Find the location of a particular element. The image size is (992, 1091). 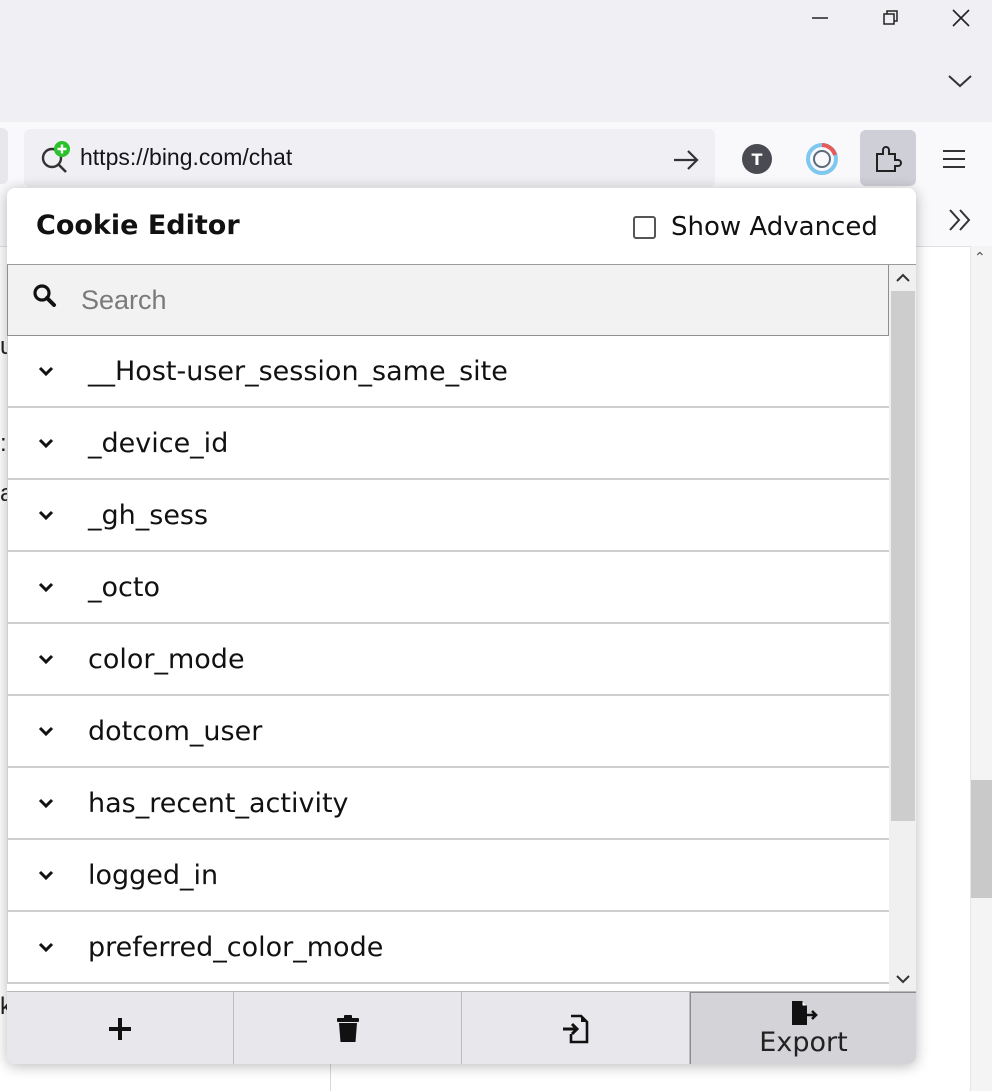

import-button is located at coordinates (576, 1028).